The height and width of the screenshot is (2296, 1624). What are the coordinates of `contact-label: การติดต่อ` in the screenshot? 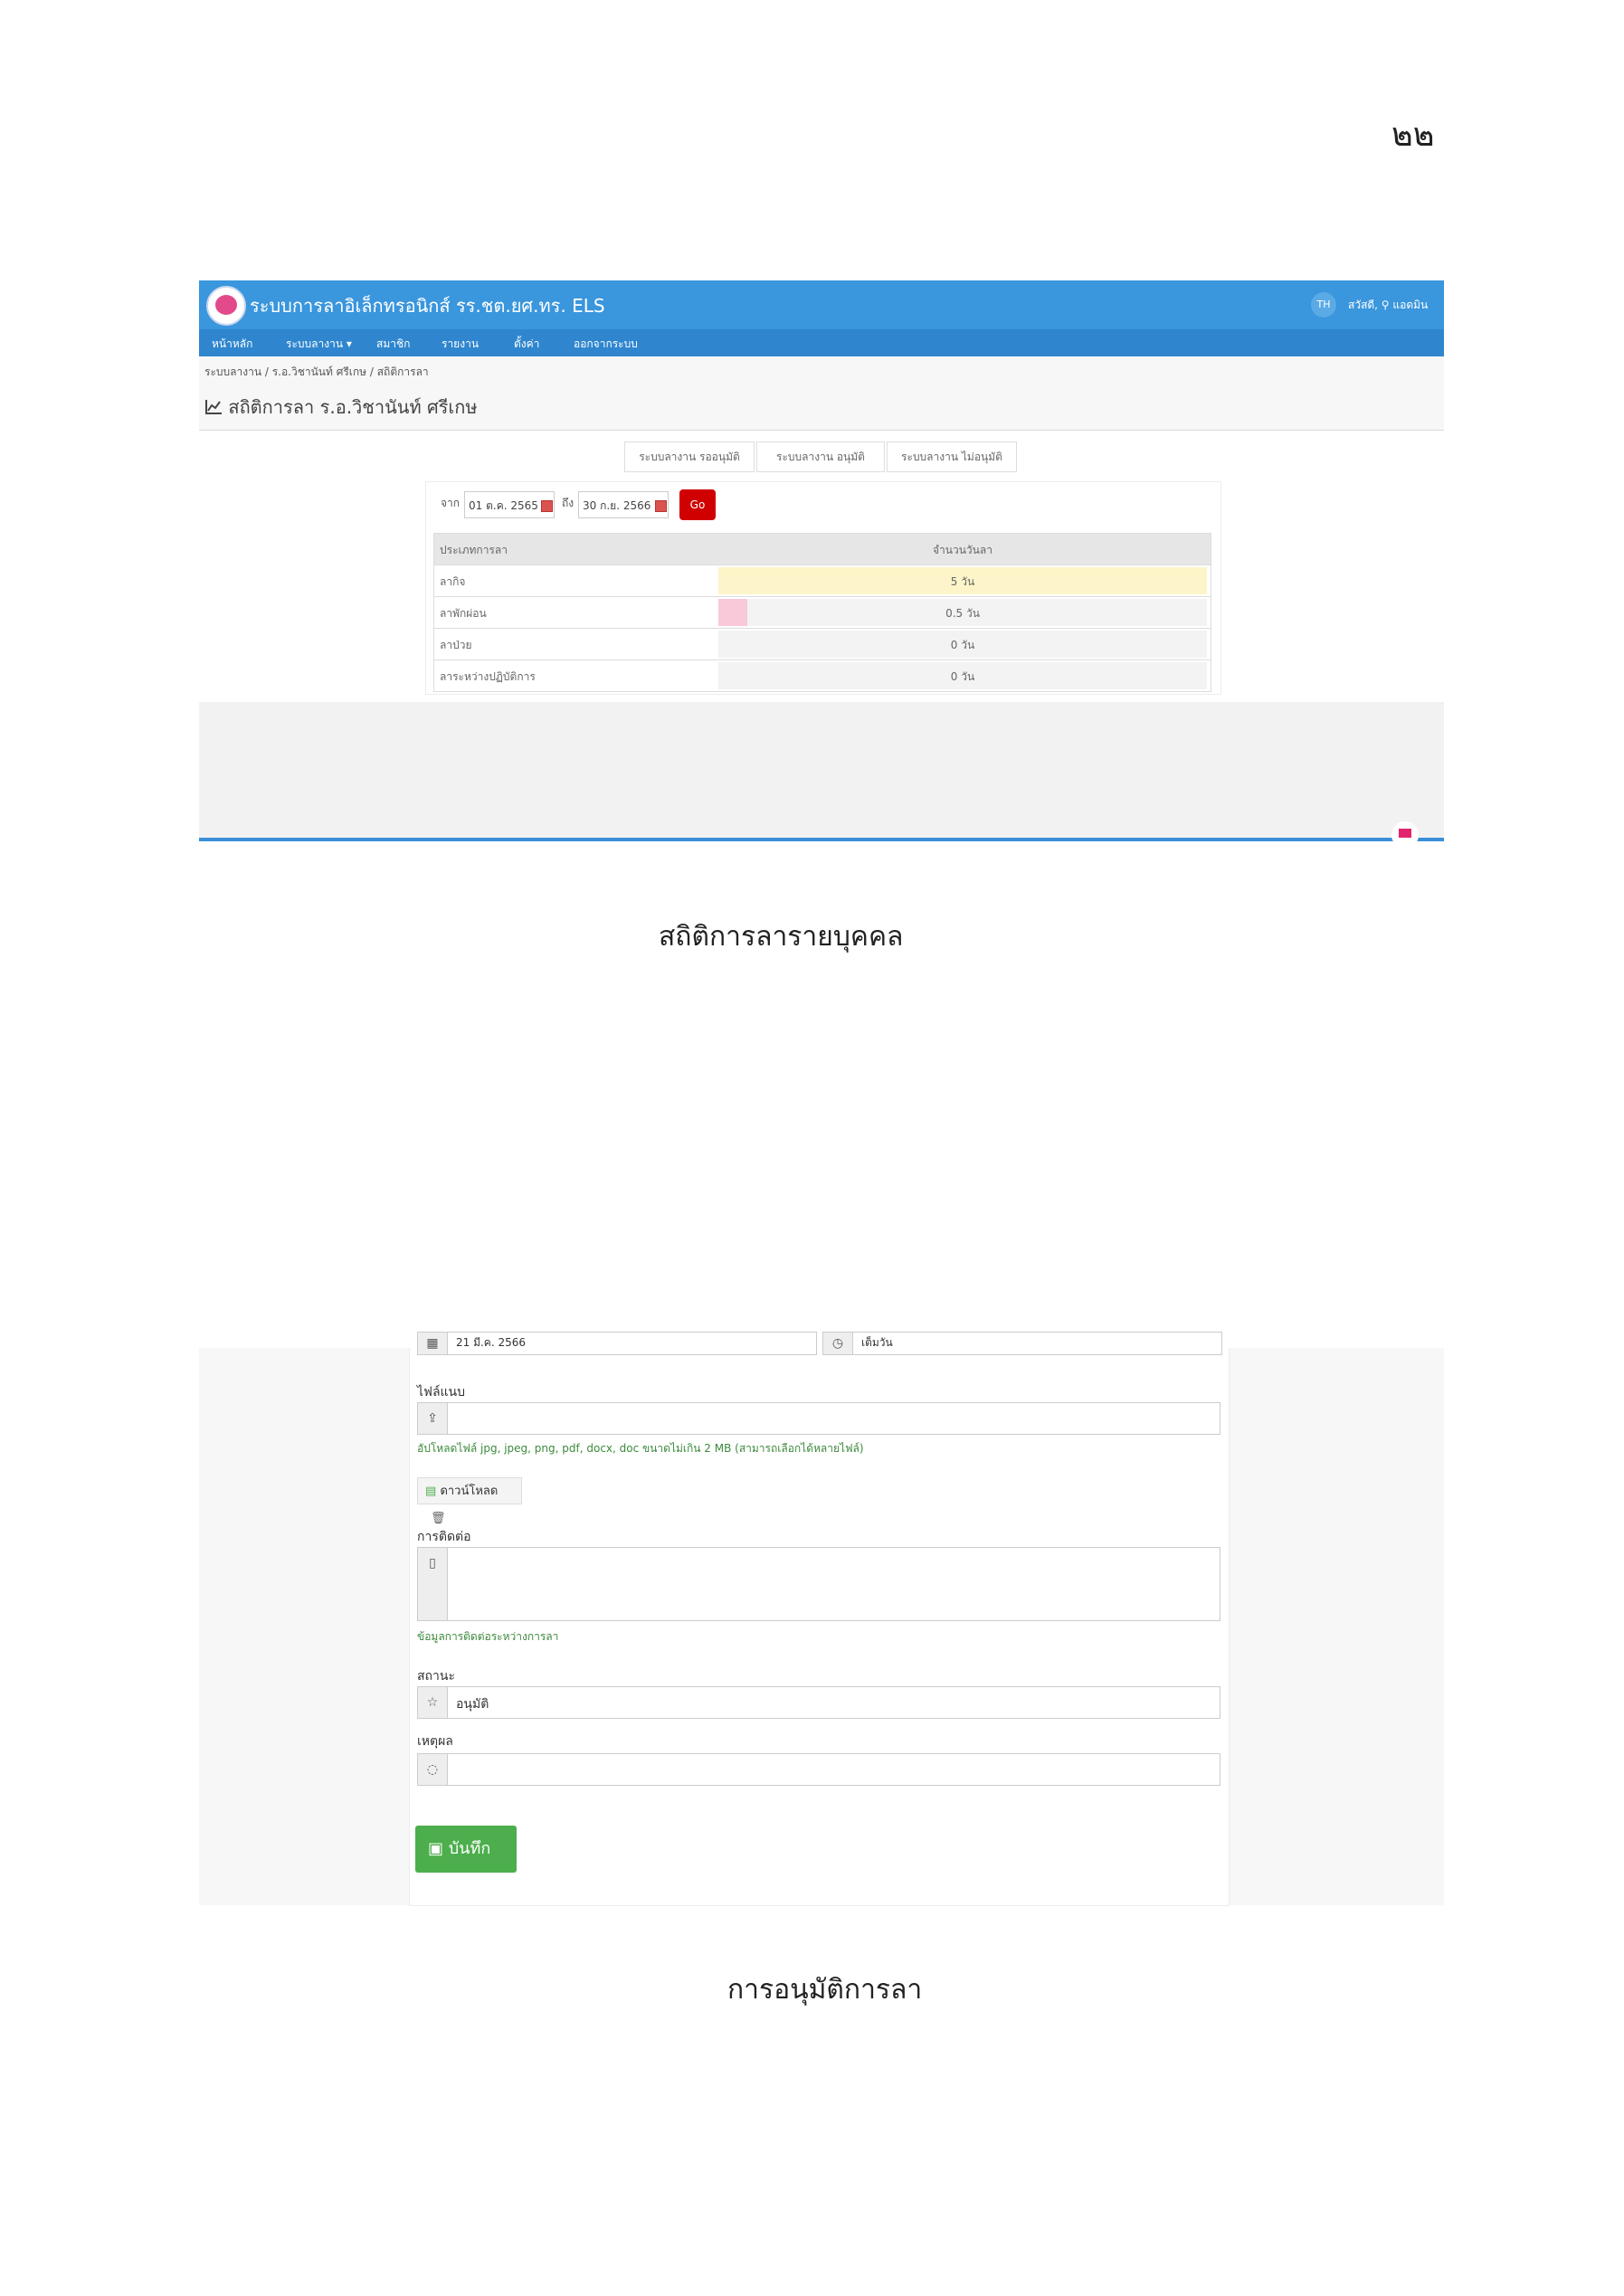 It's located at (444, 1537).